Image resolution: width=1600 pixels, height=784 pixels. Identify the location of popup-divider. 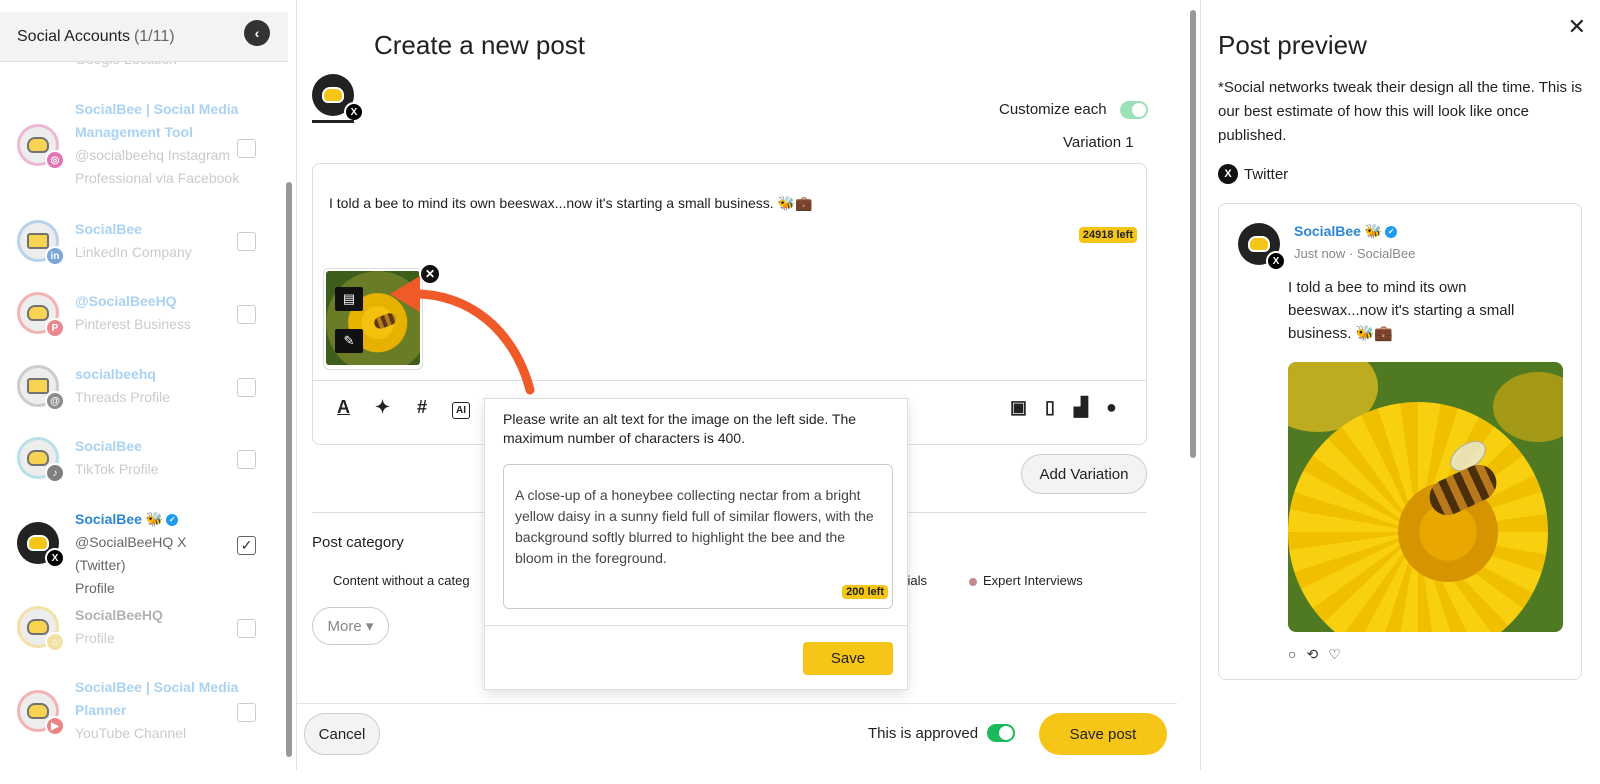
(696, 625).